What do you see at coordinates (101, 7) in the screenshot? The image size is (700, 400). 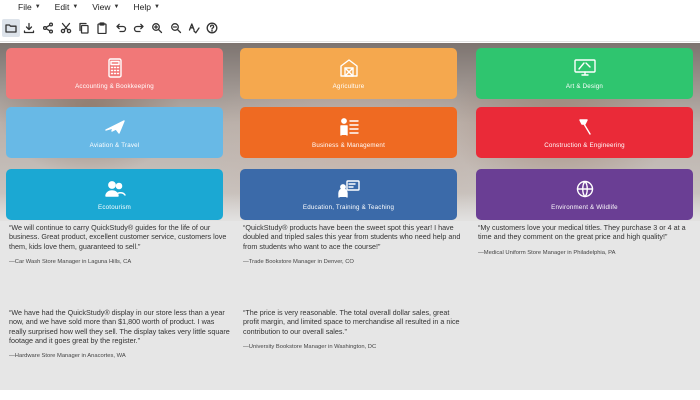 I see `menu-view-label: View` at bounding box center [101, 7].